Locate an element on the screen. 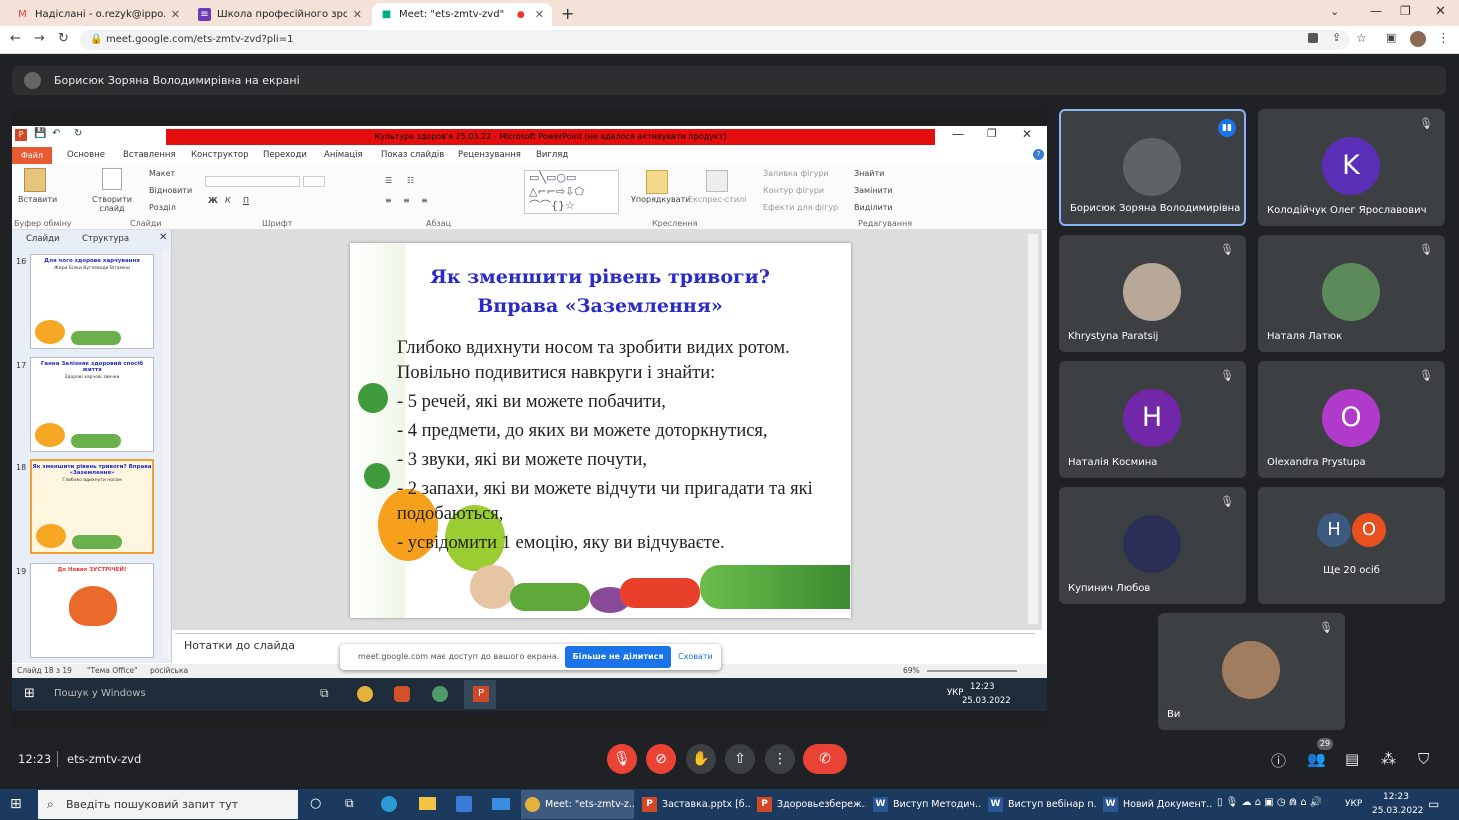 This screenshot has width=1459, height=820. undo-icon: ↶ is located at coordinates (56, 133).